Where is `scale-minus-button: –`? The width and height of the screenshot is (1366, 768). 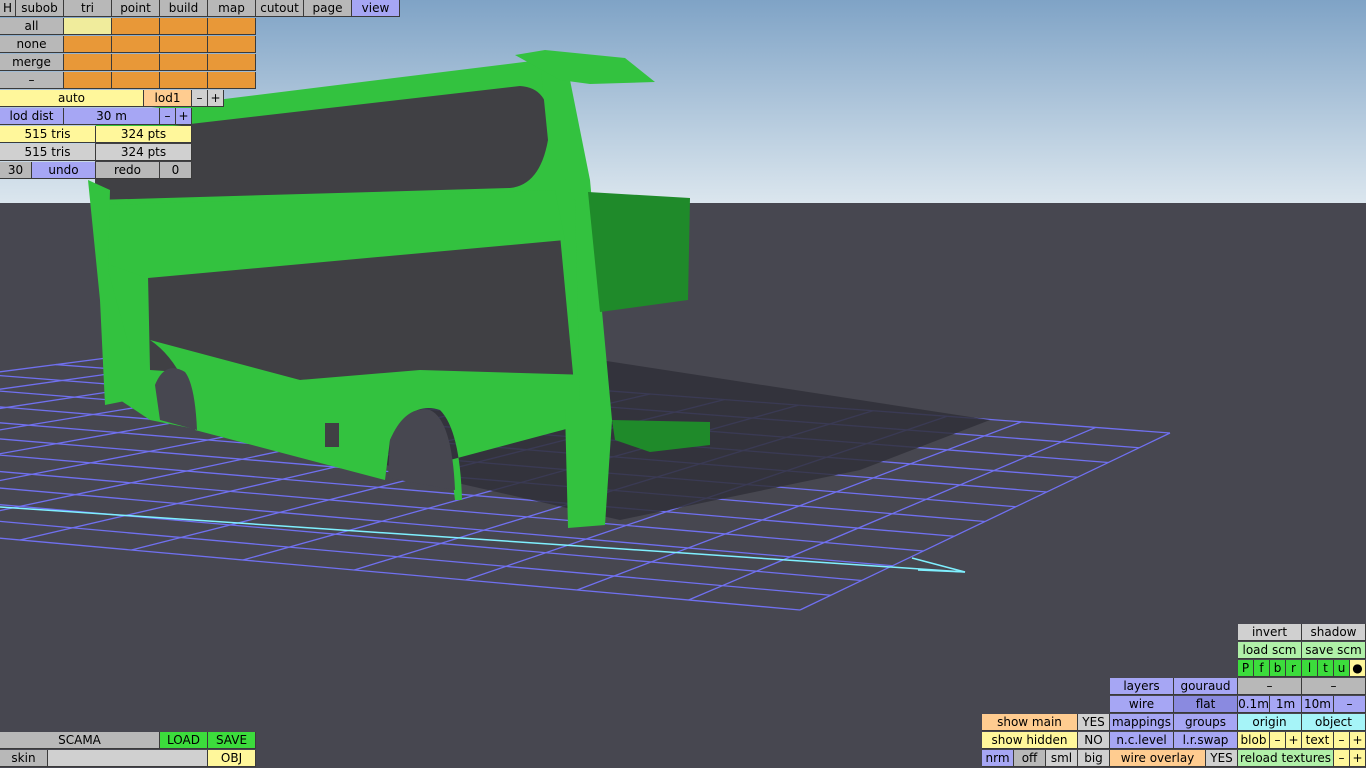
scale-minus-button: – is located at coordinates (1350, 704).